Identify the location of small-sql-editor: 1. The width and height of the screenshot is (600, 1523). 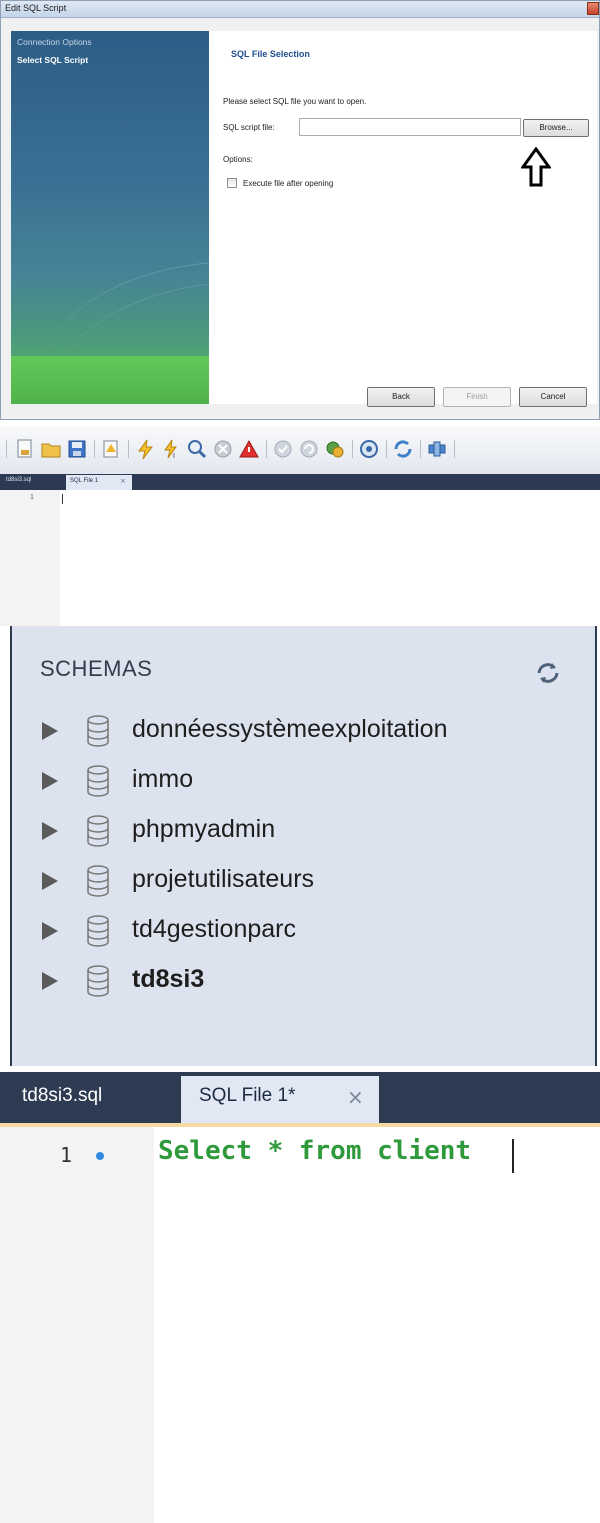
(300, 558).